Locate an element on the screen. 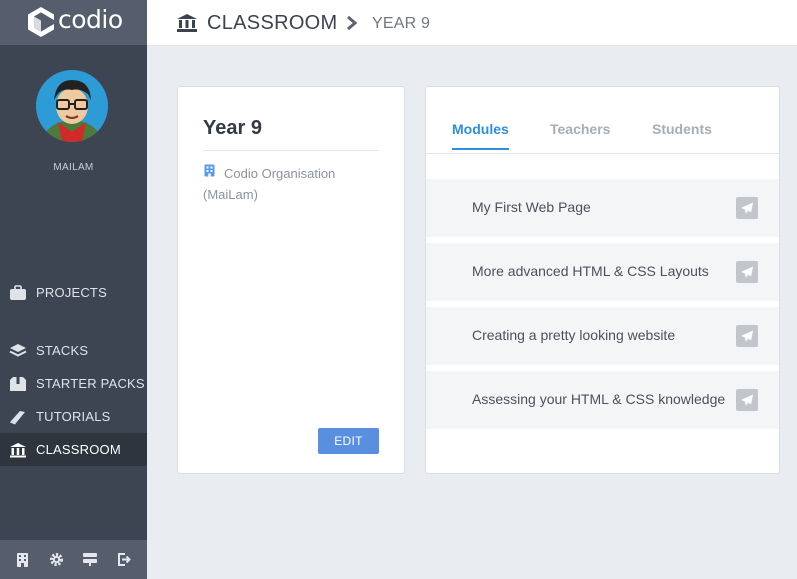 Image resolution: width=797 pixels, height=579 pixels. logo-text: codio is located at coordinates (90, 19).